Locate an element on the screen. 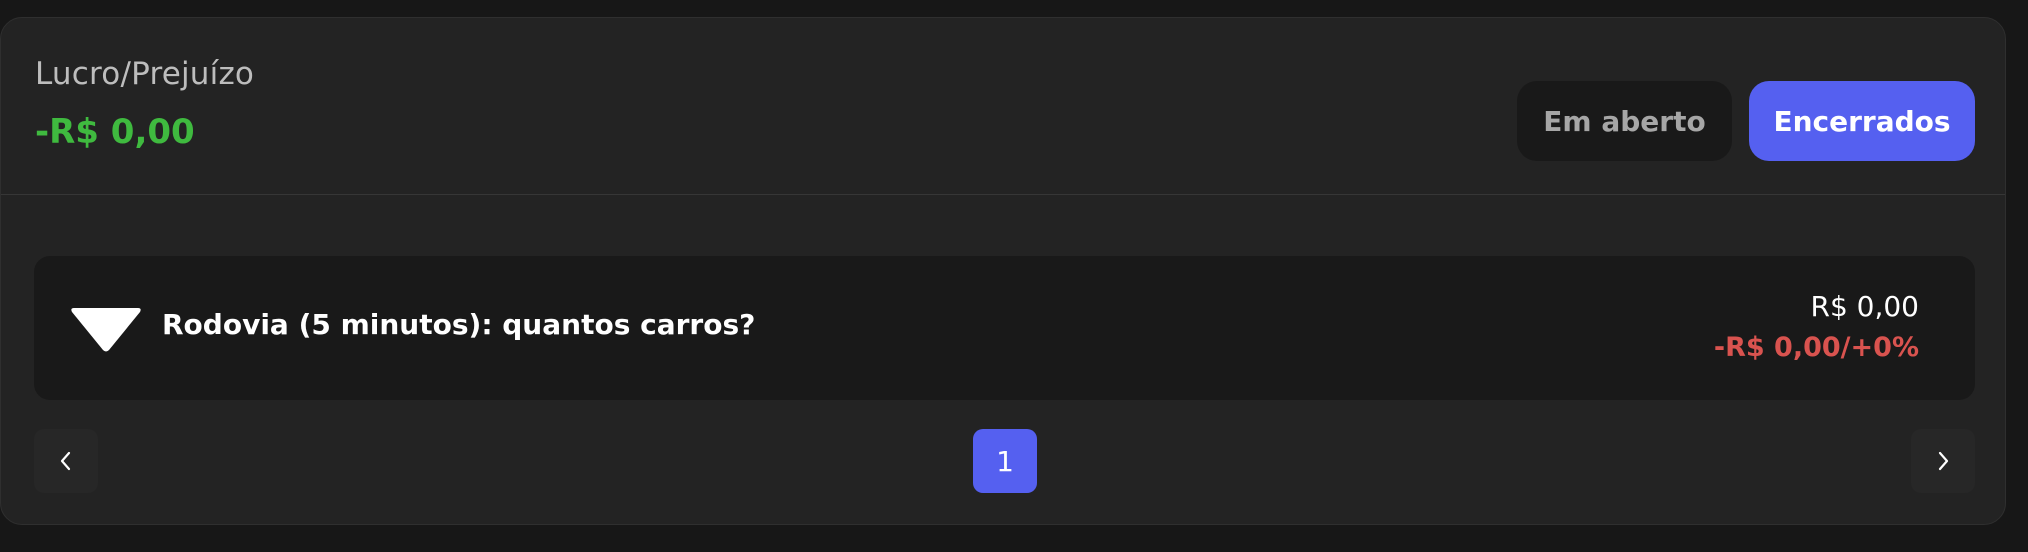 The height and width of the screenshot is (552, 2028). open-positions-button: Em aberto is located at coordinates (1624, 121).